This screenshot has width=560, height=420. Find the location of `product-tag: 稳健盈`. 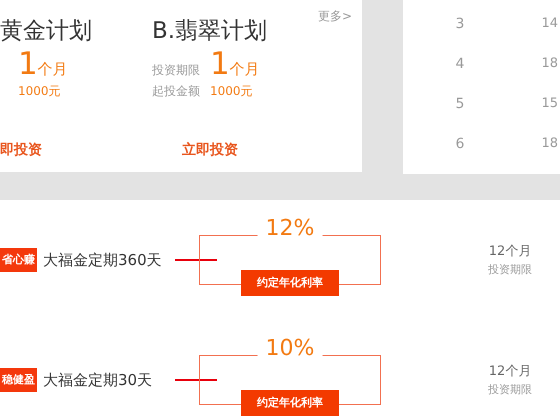

product-tag: 稳健盈 is located at coordinates (18, 380).